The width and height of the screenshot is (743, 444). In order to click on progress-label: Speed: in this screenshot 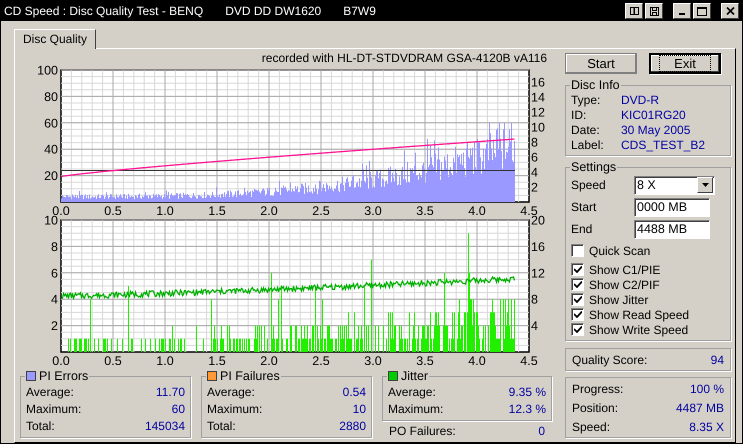, I will do `click(591, 427)`.